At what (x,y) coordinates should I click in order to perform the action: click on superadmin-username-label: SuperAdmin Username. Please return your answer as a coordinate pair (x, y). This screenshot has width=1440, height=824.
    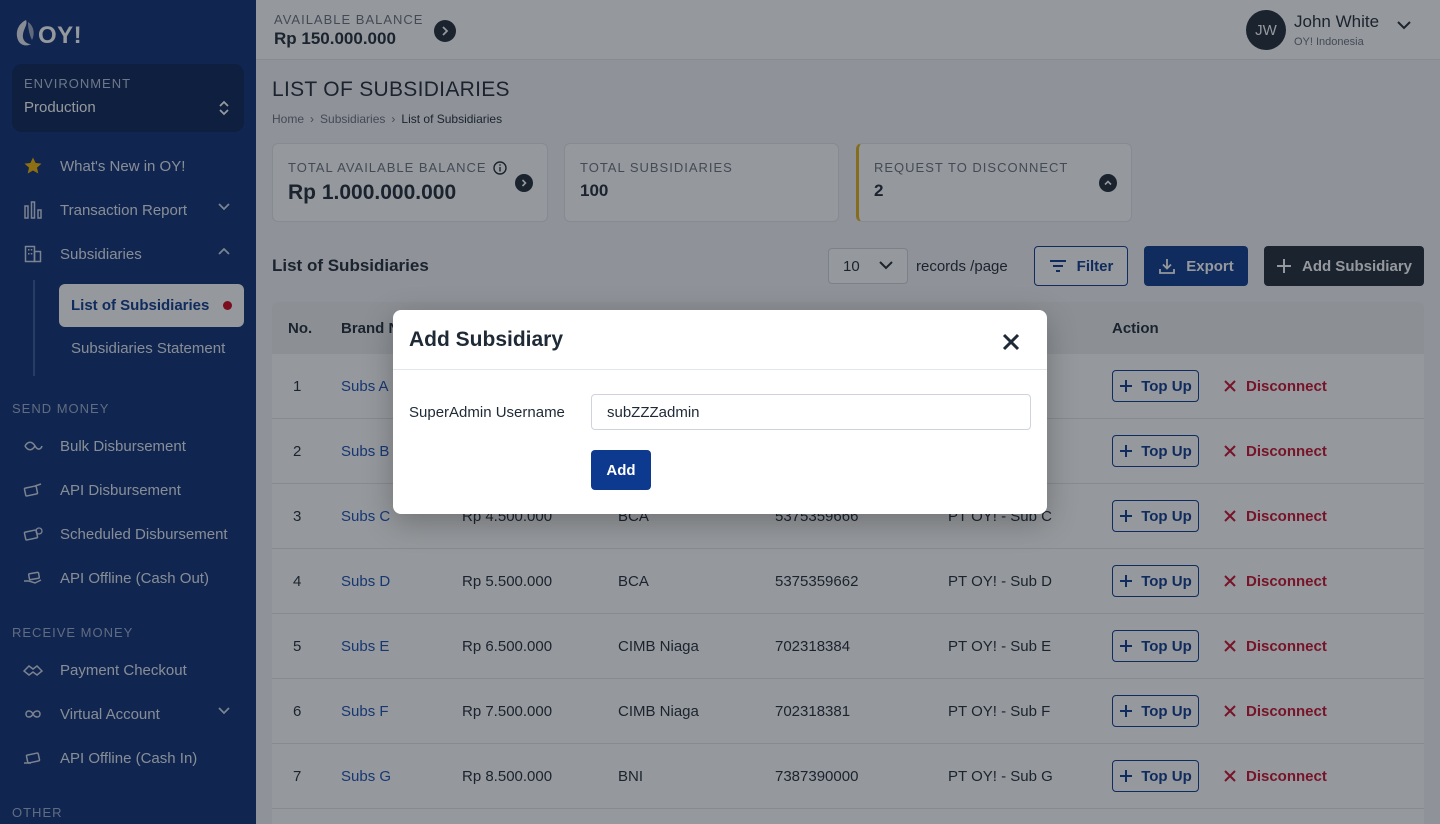
    Looking at the image, I should click on (487, 412).